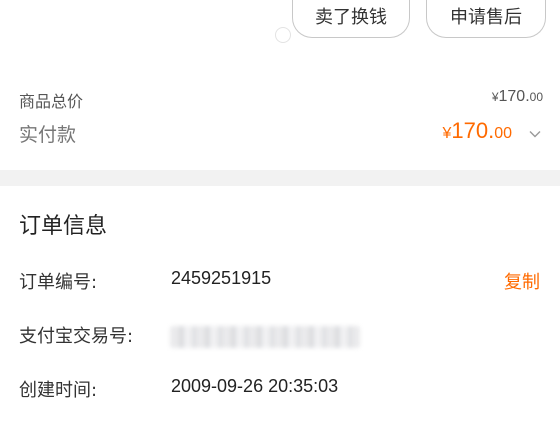 This screenshot has width=560, height=430. What do you see at coordinates (280, 178) in the screenshot?
I see `section-divider` at bounding box center [280, 178].